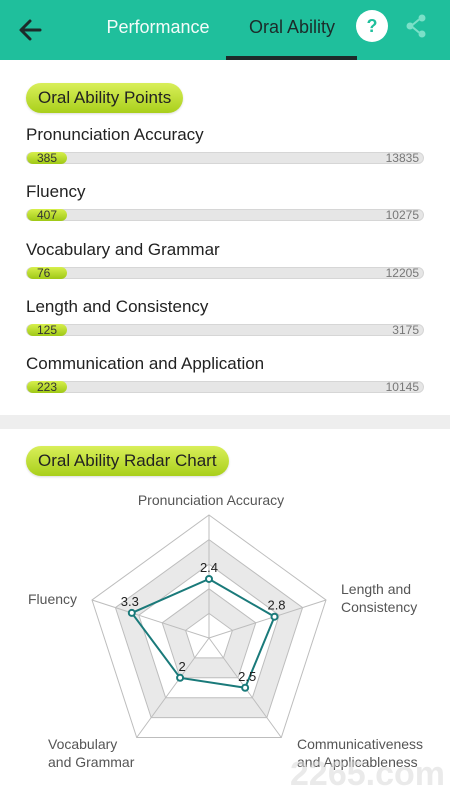 Image resolution: width=450 pixels, height=800 pixels. What do you see at coordinates (291, 58) in the screenshot?
I see `active-tab-indicator` at bounding box center [291, 58].